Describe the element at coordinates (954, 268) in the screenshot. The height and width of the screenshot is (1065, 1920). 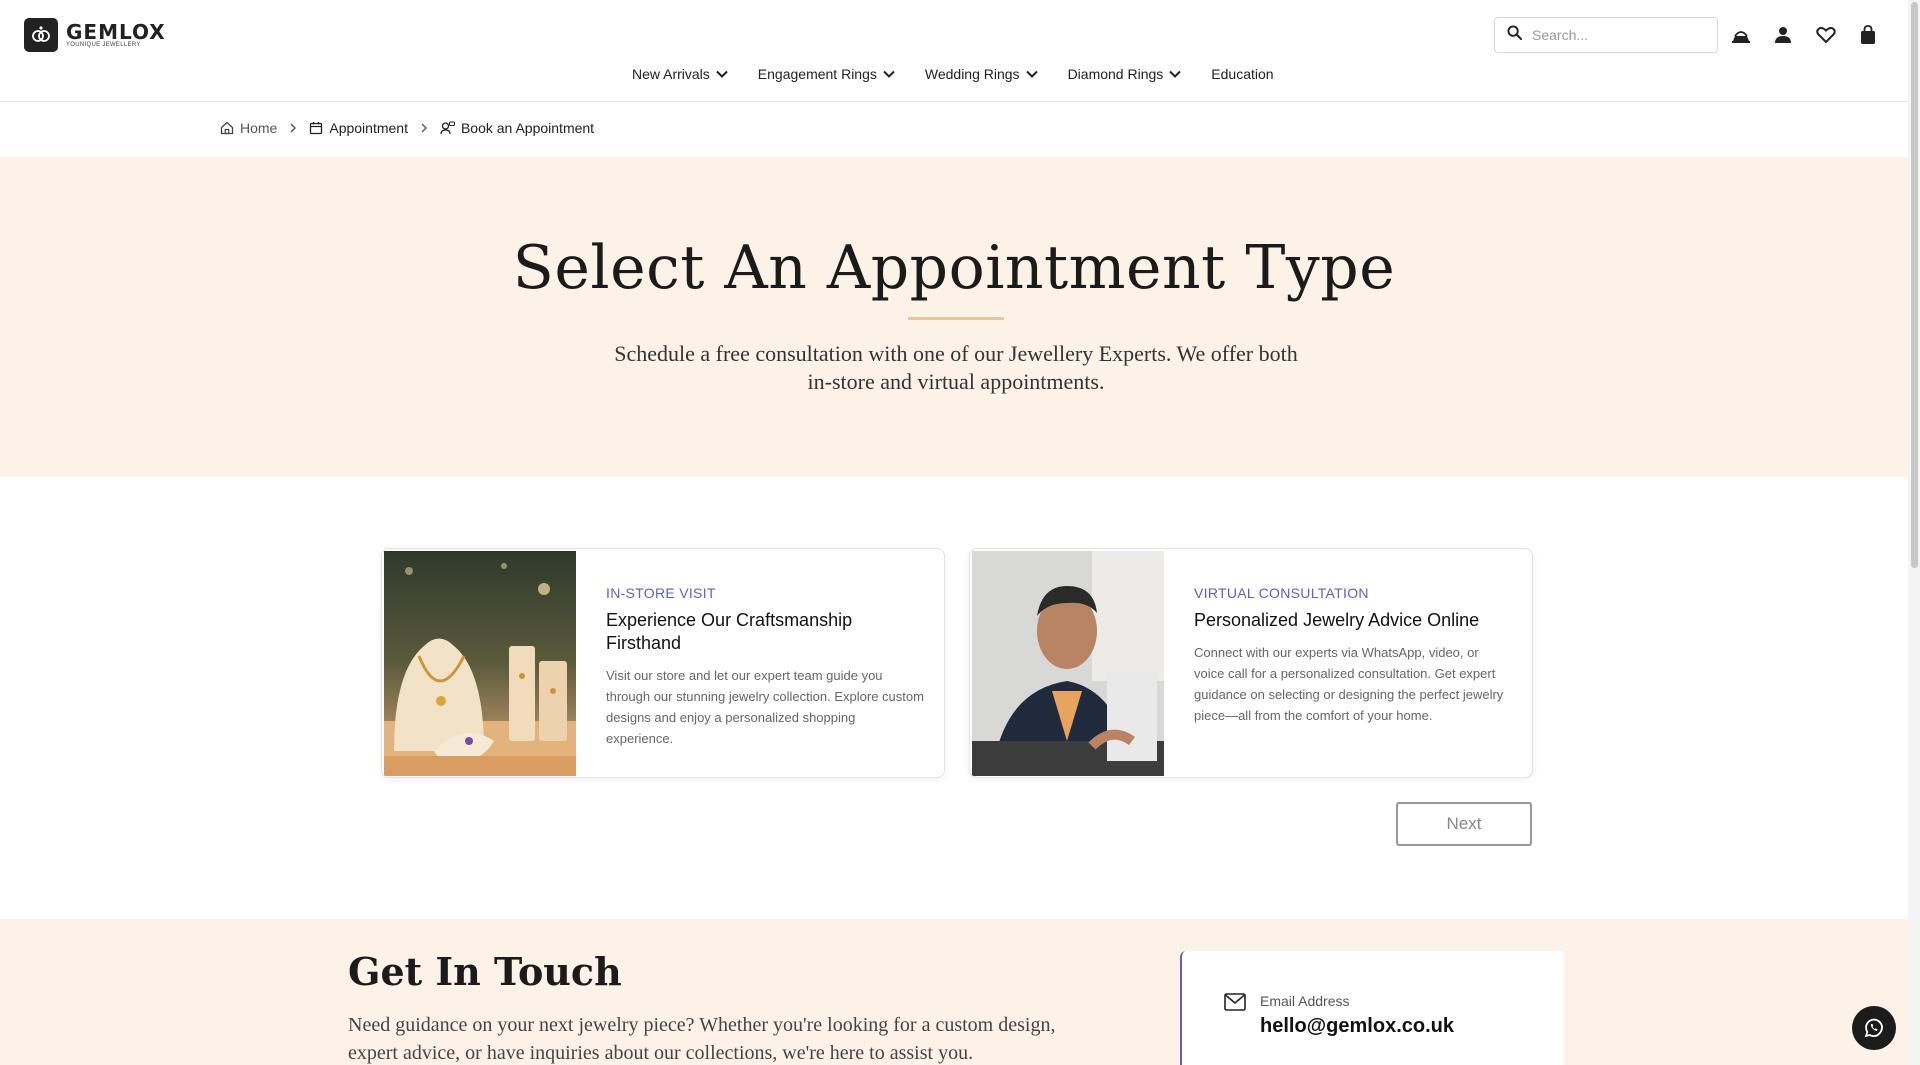
I see `page-title: Select An Appointment Type` at that location.